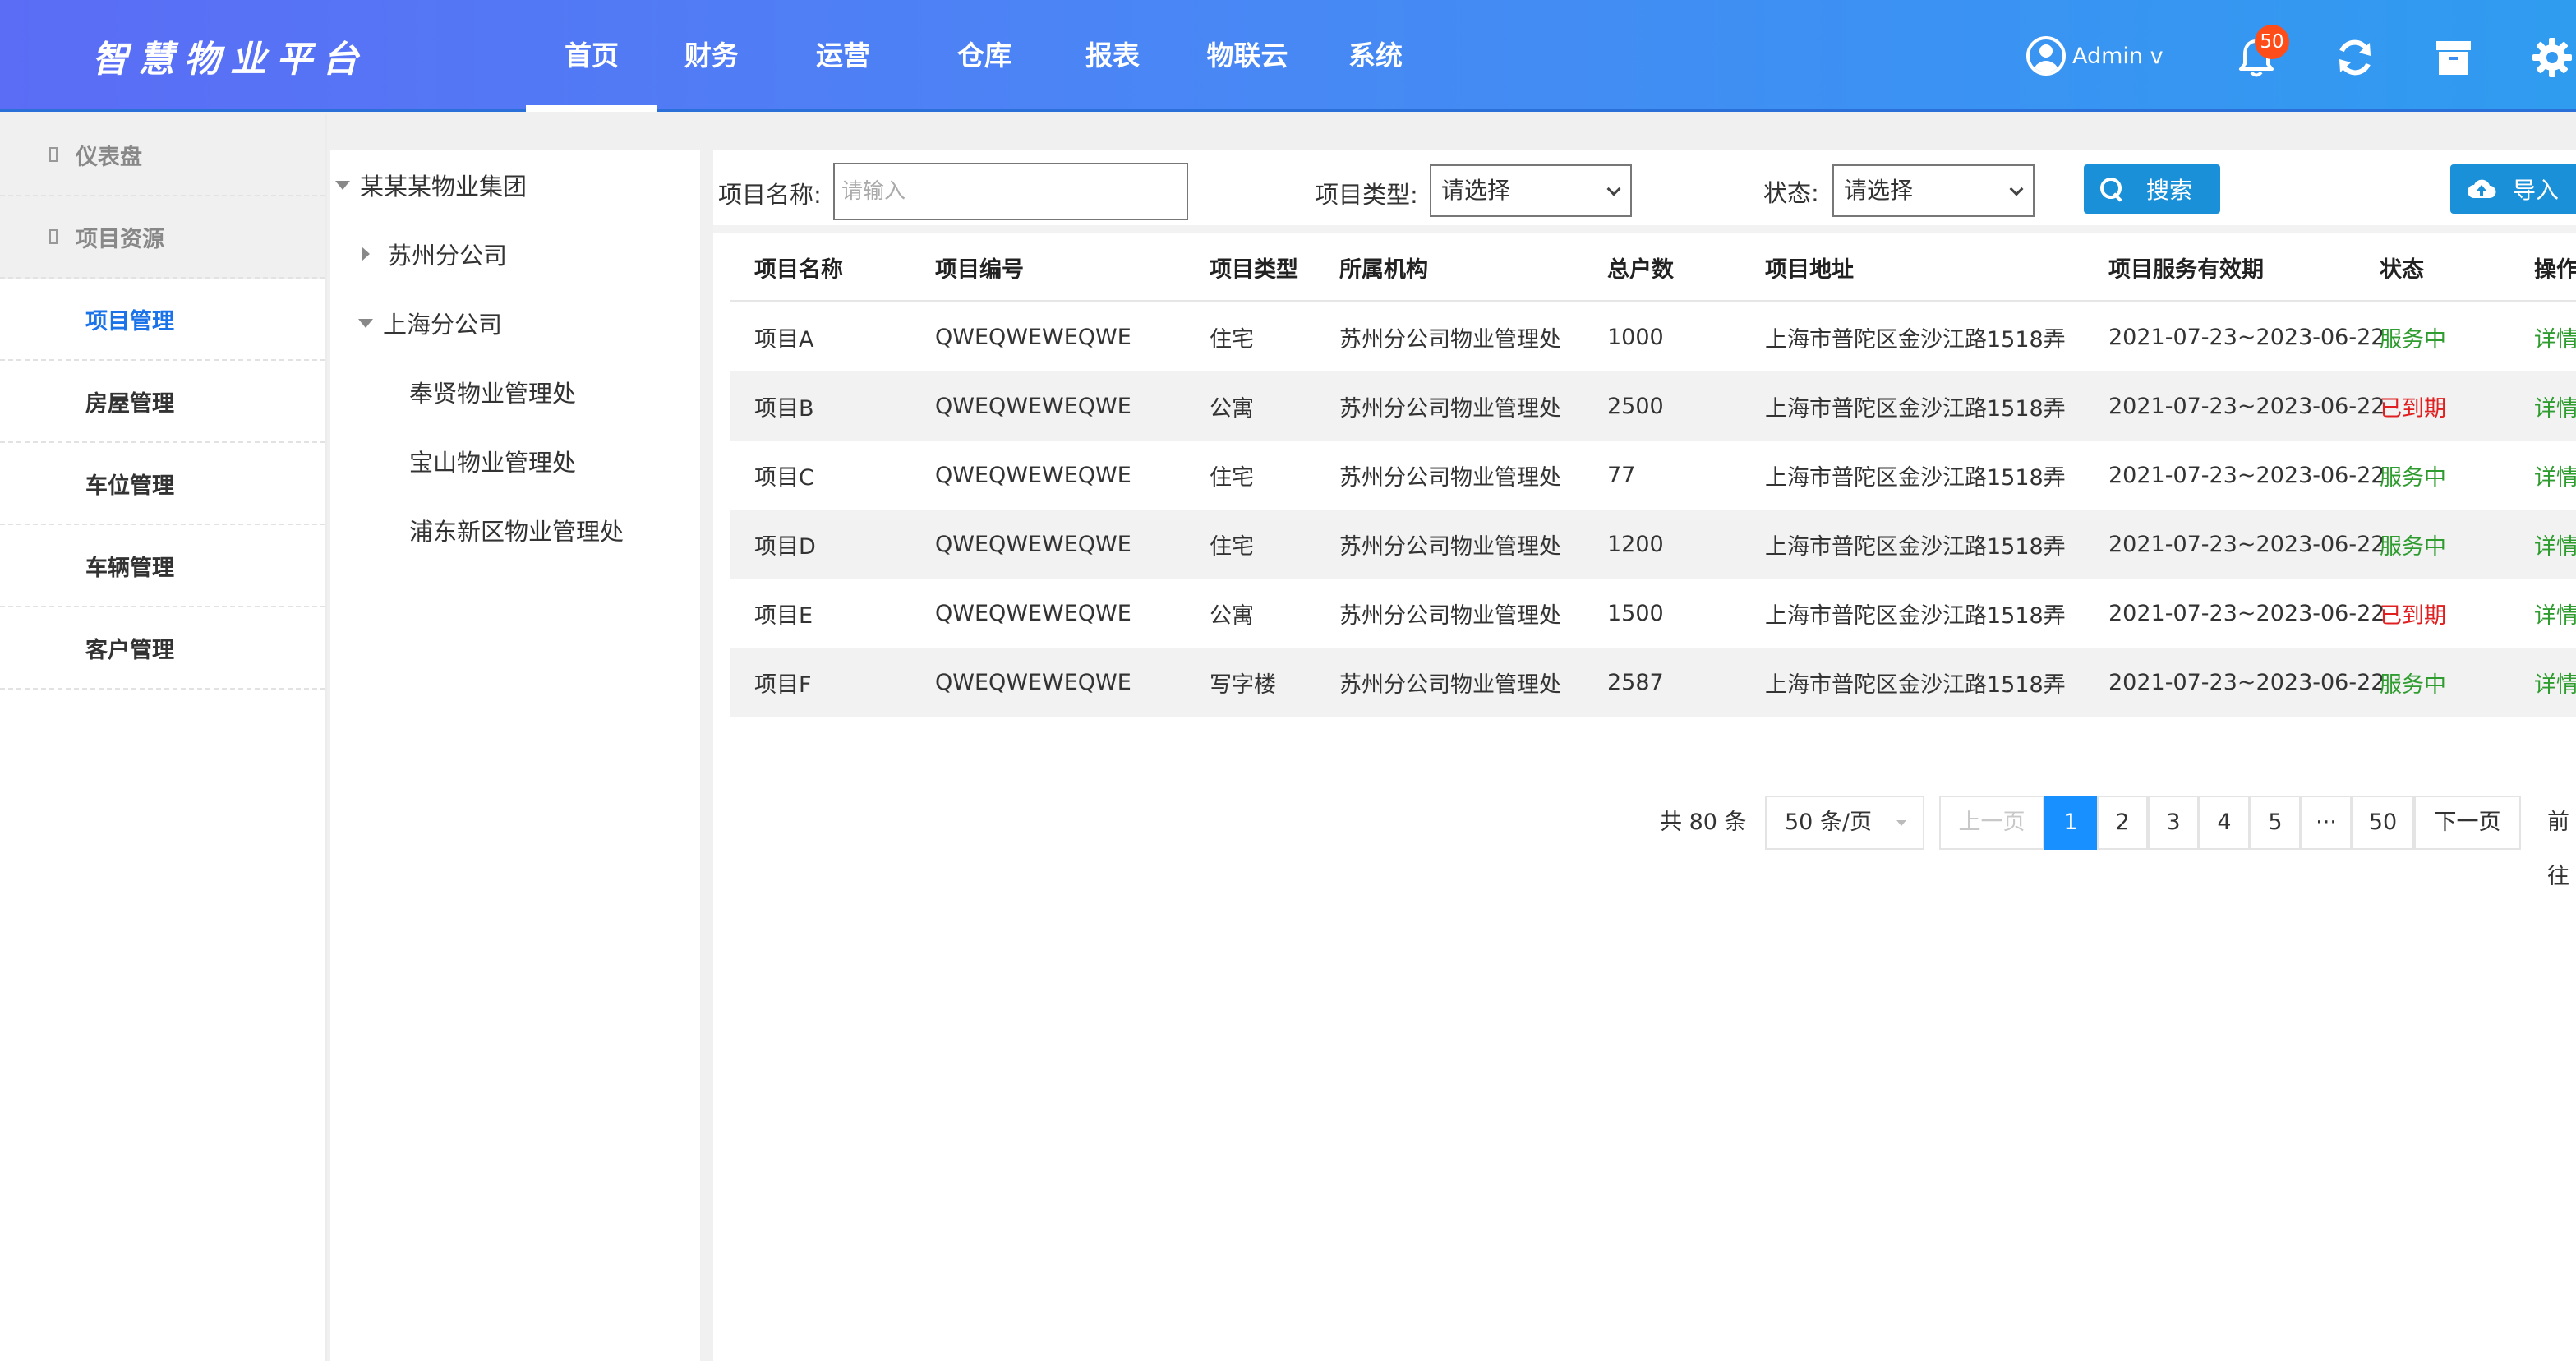  What do you see at coordinates (430, 323) in the screenshot?
I see `tree-node-shanghai: 上海分公司` at bounding box center [430, 323].